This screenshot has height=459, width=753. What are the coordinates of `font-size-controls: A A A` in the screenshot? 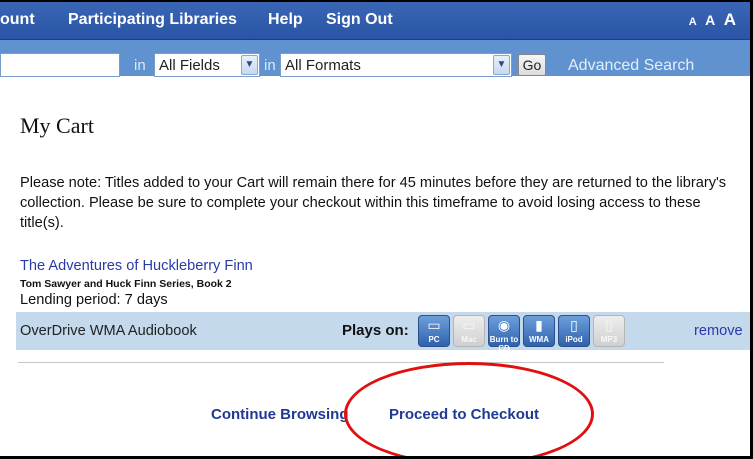 It's located at (710, 20).